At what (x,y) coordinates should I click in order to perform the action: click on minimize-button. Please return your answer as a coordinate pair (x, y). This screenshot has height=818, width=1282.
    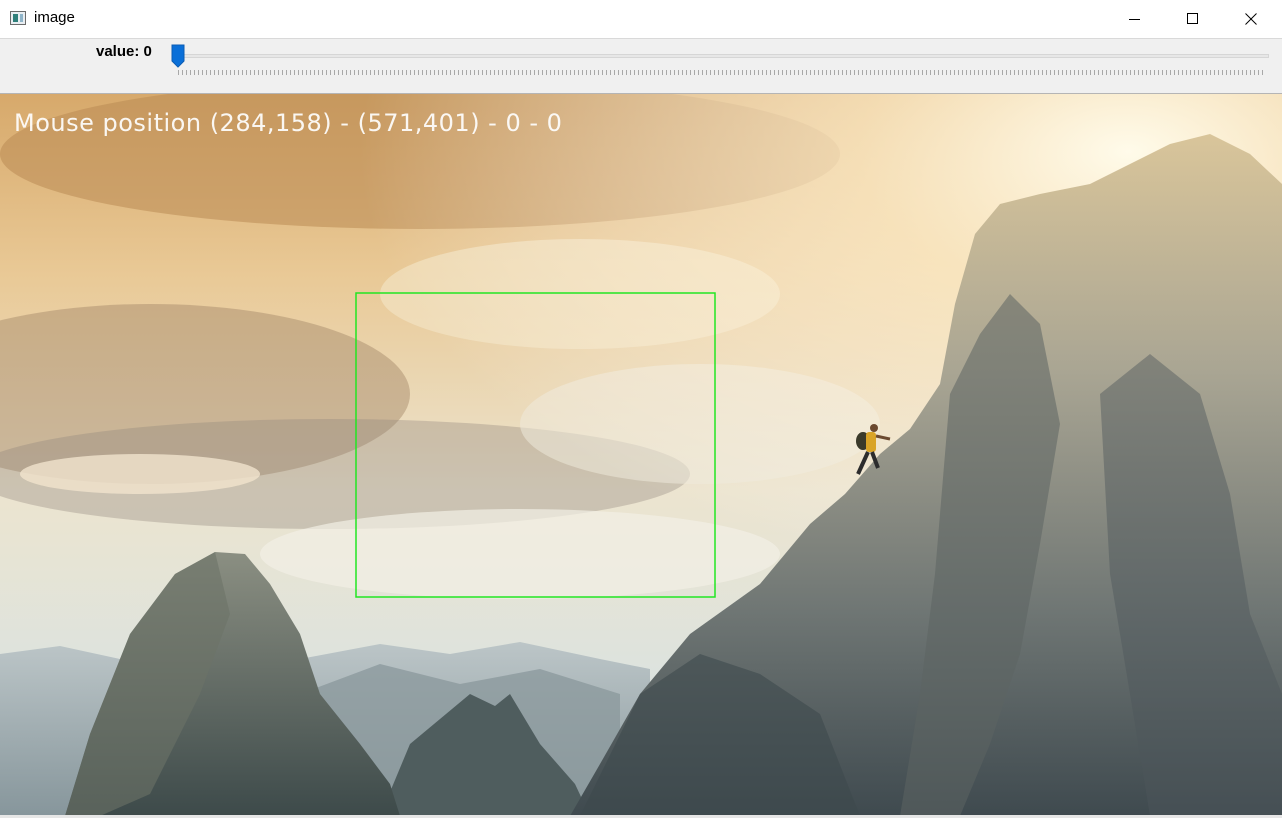
    Looking at the image, I should click on (1135, 19).